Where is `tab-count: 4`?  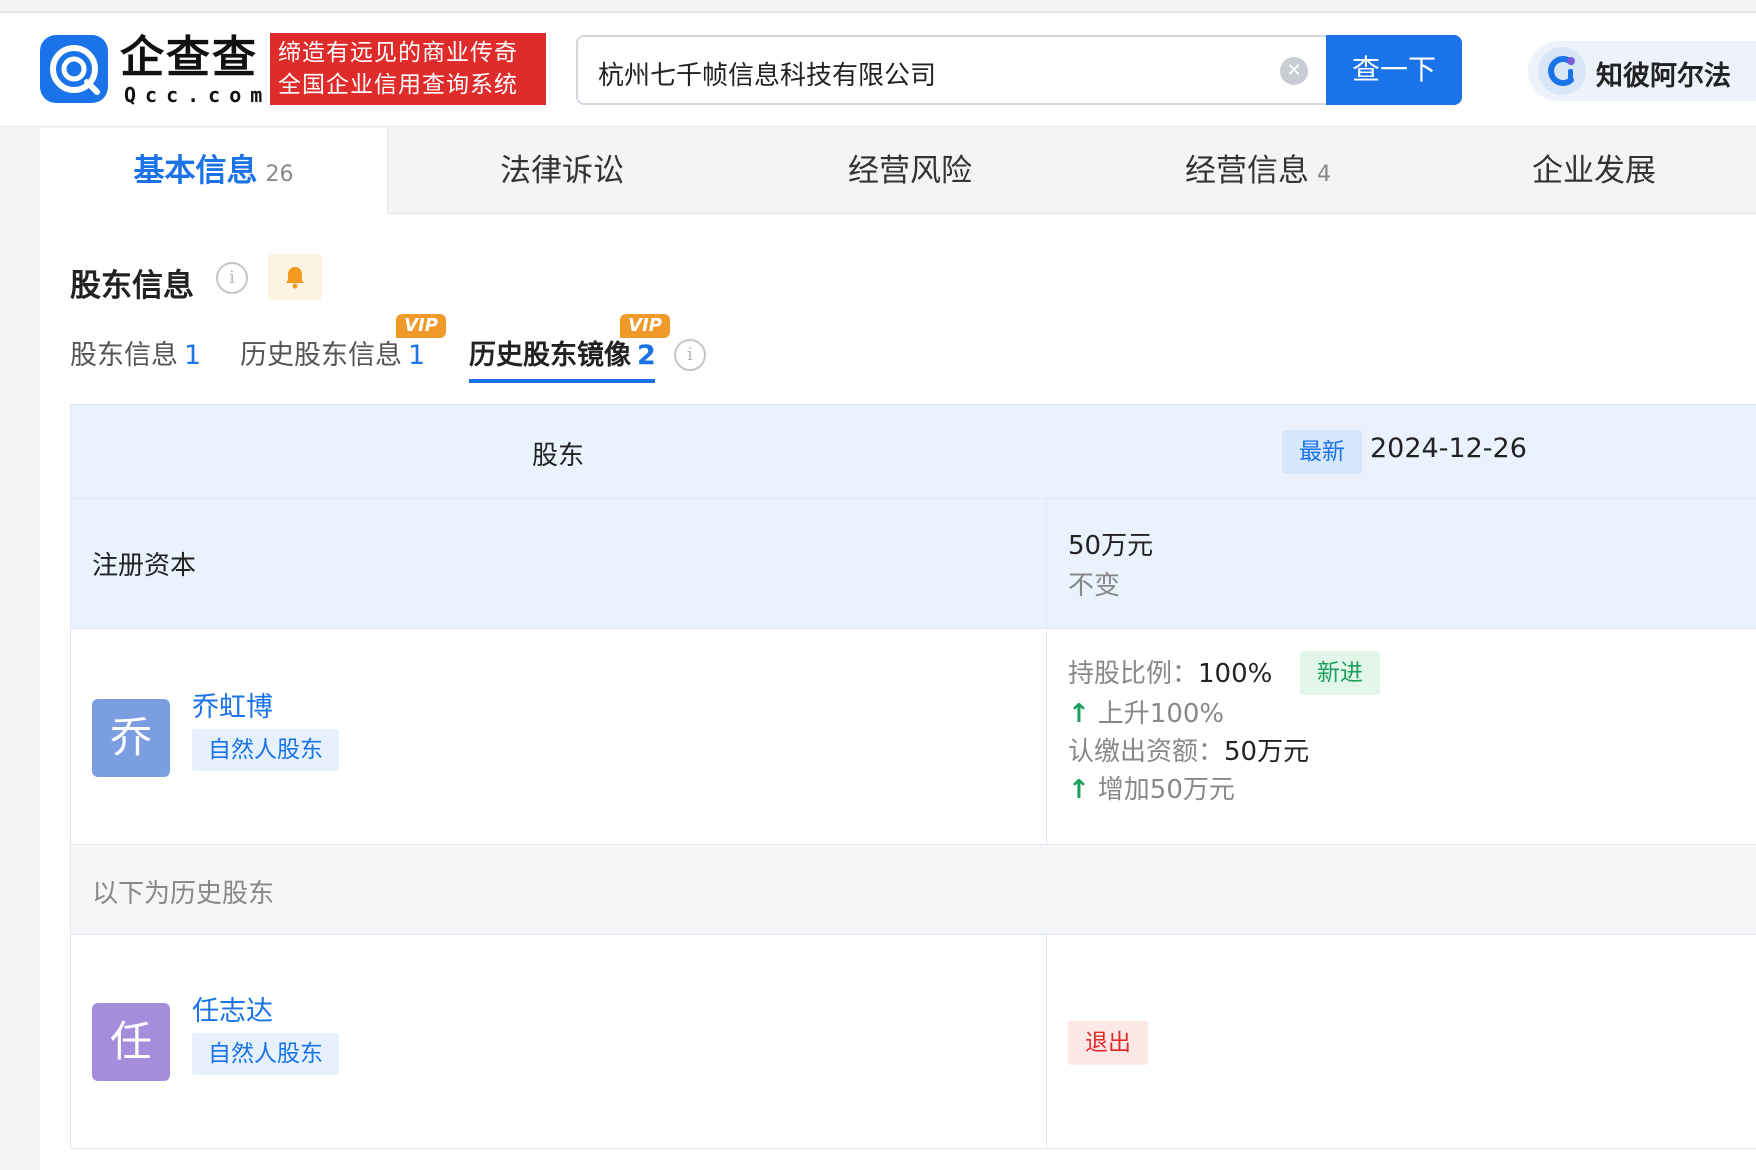
tab-count: 4 is located at coordinates (1324, 174).